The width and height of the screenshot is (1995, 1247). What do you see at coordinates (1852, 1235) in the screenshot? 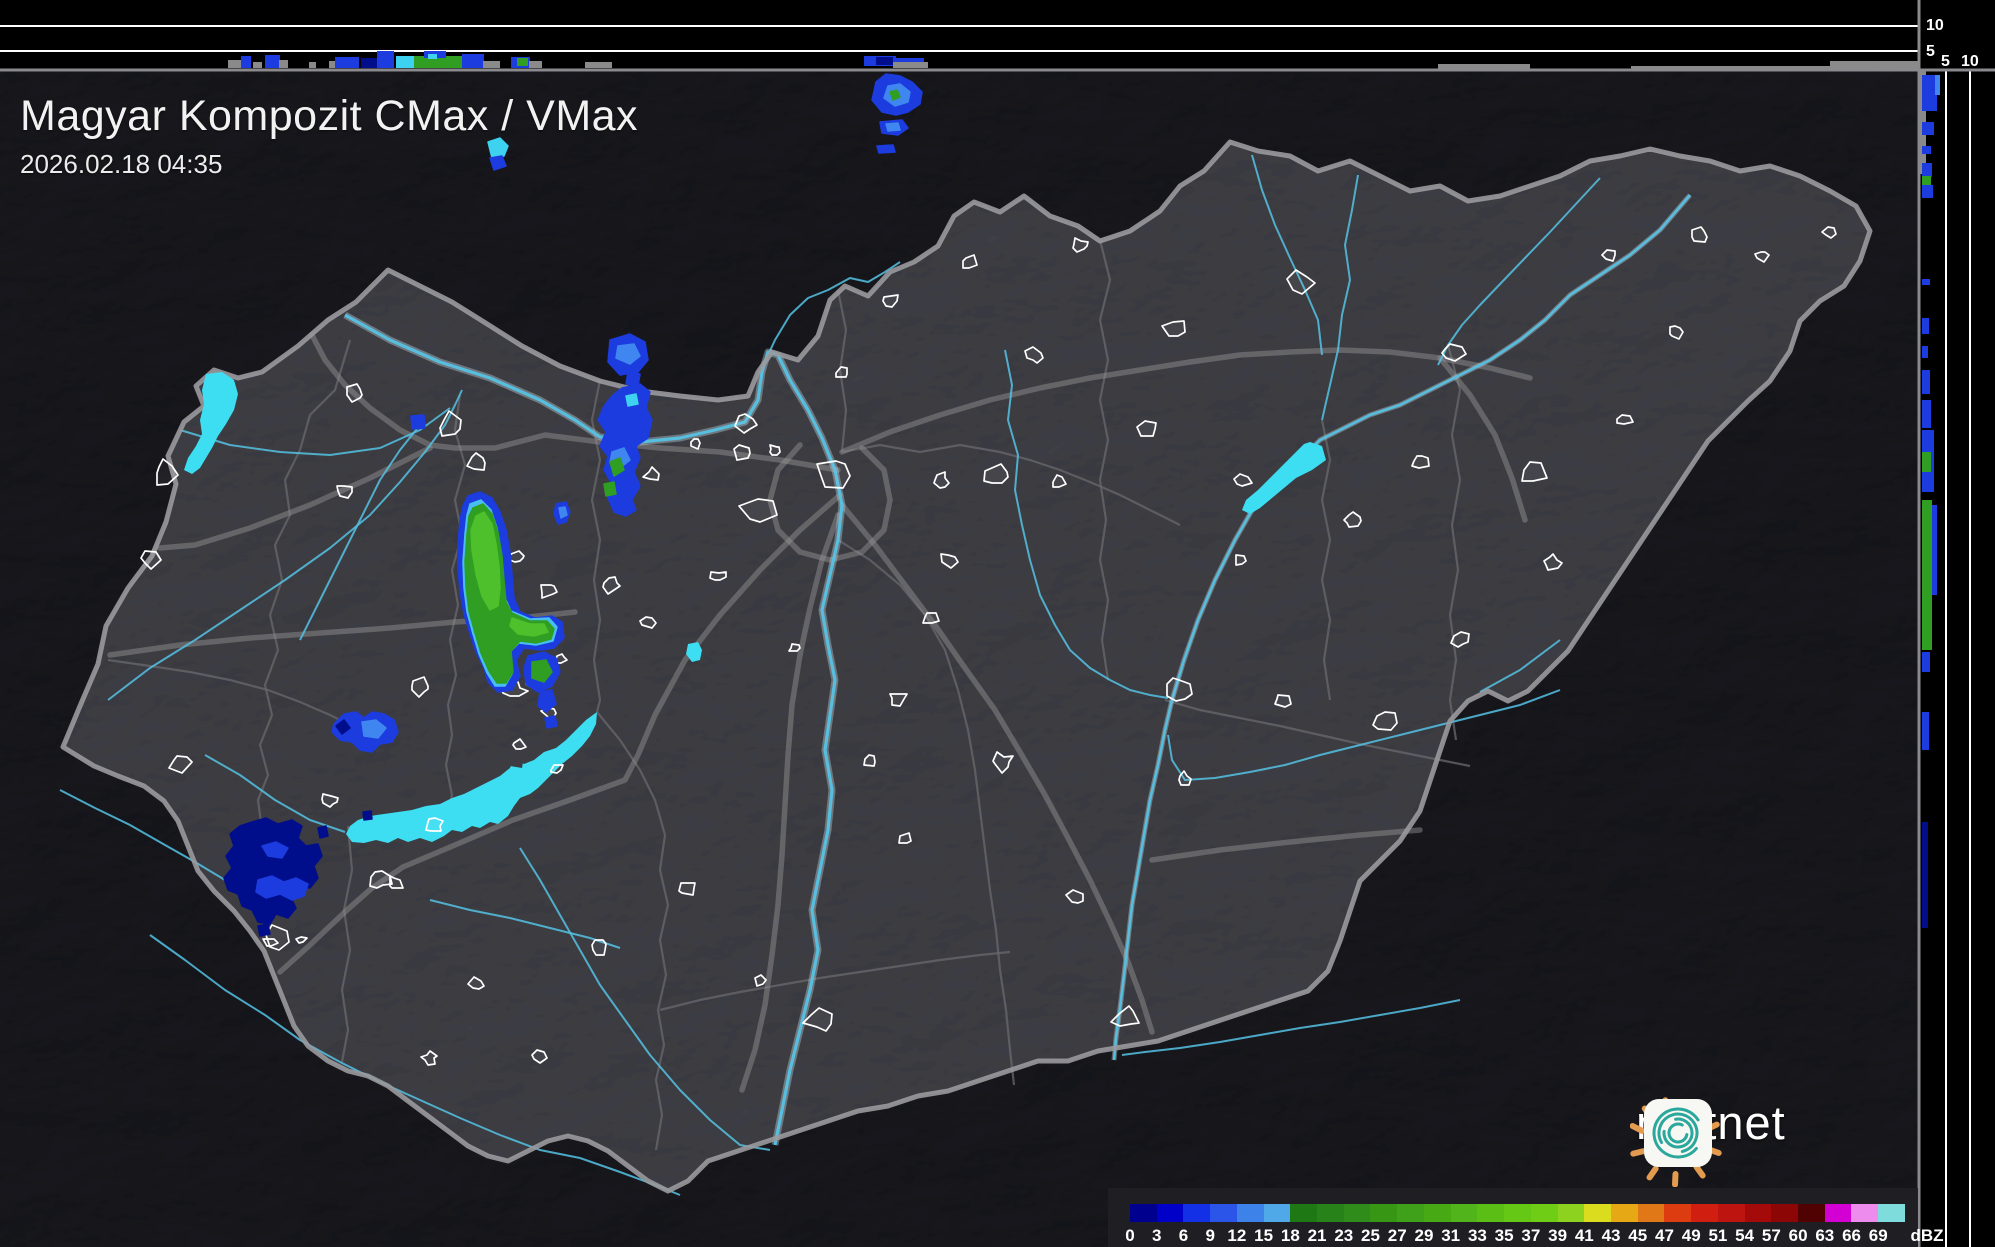
I see `colorbar-tick-label: 66` at bounding box center [1852, 1235].